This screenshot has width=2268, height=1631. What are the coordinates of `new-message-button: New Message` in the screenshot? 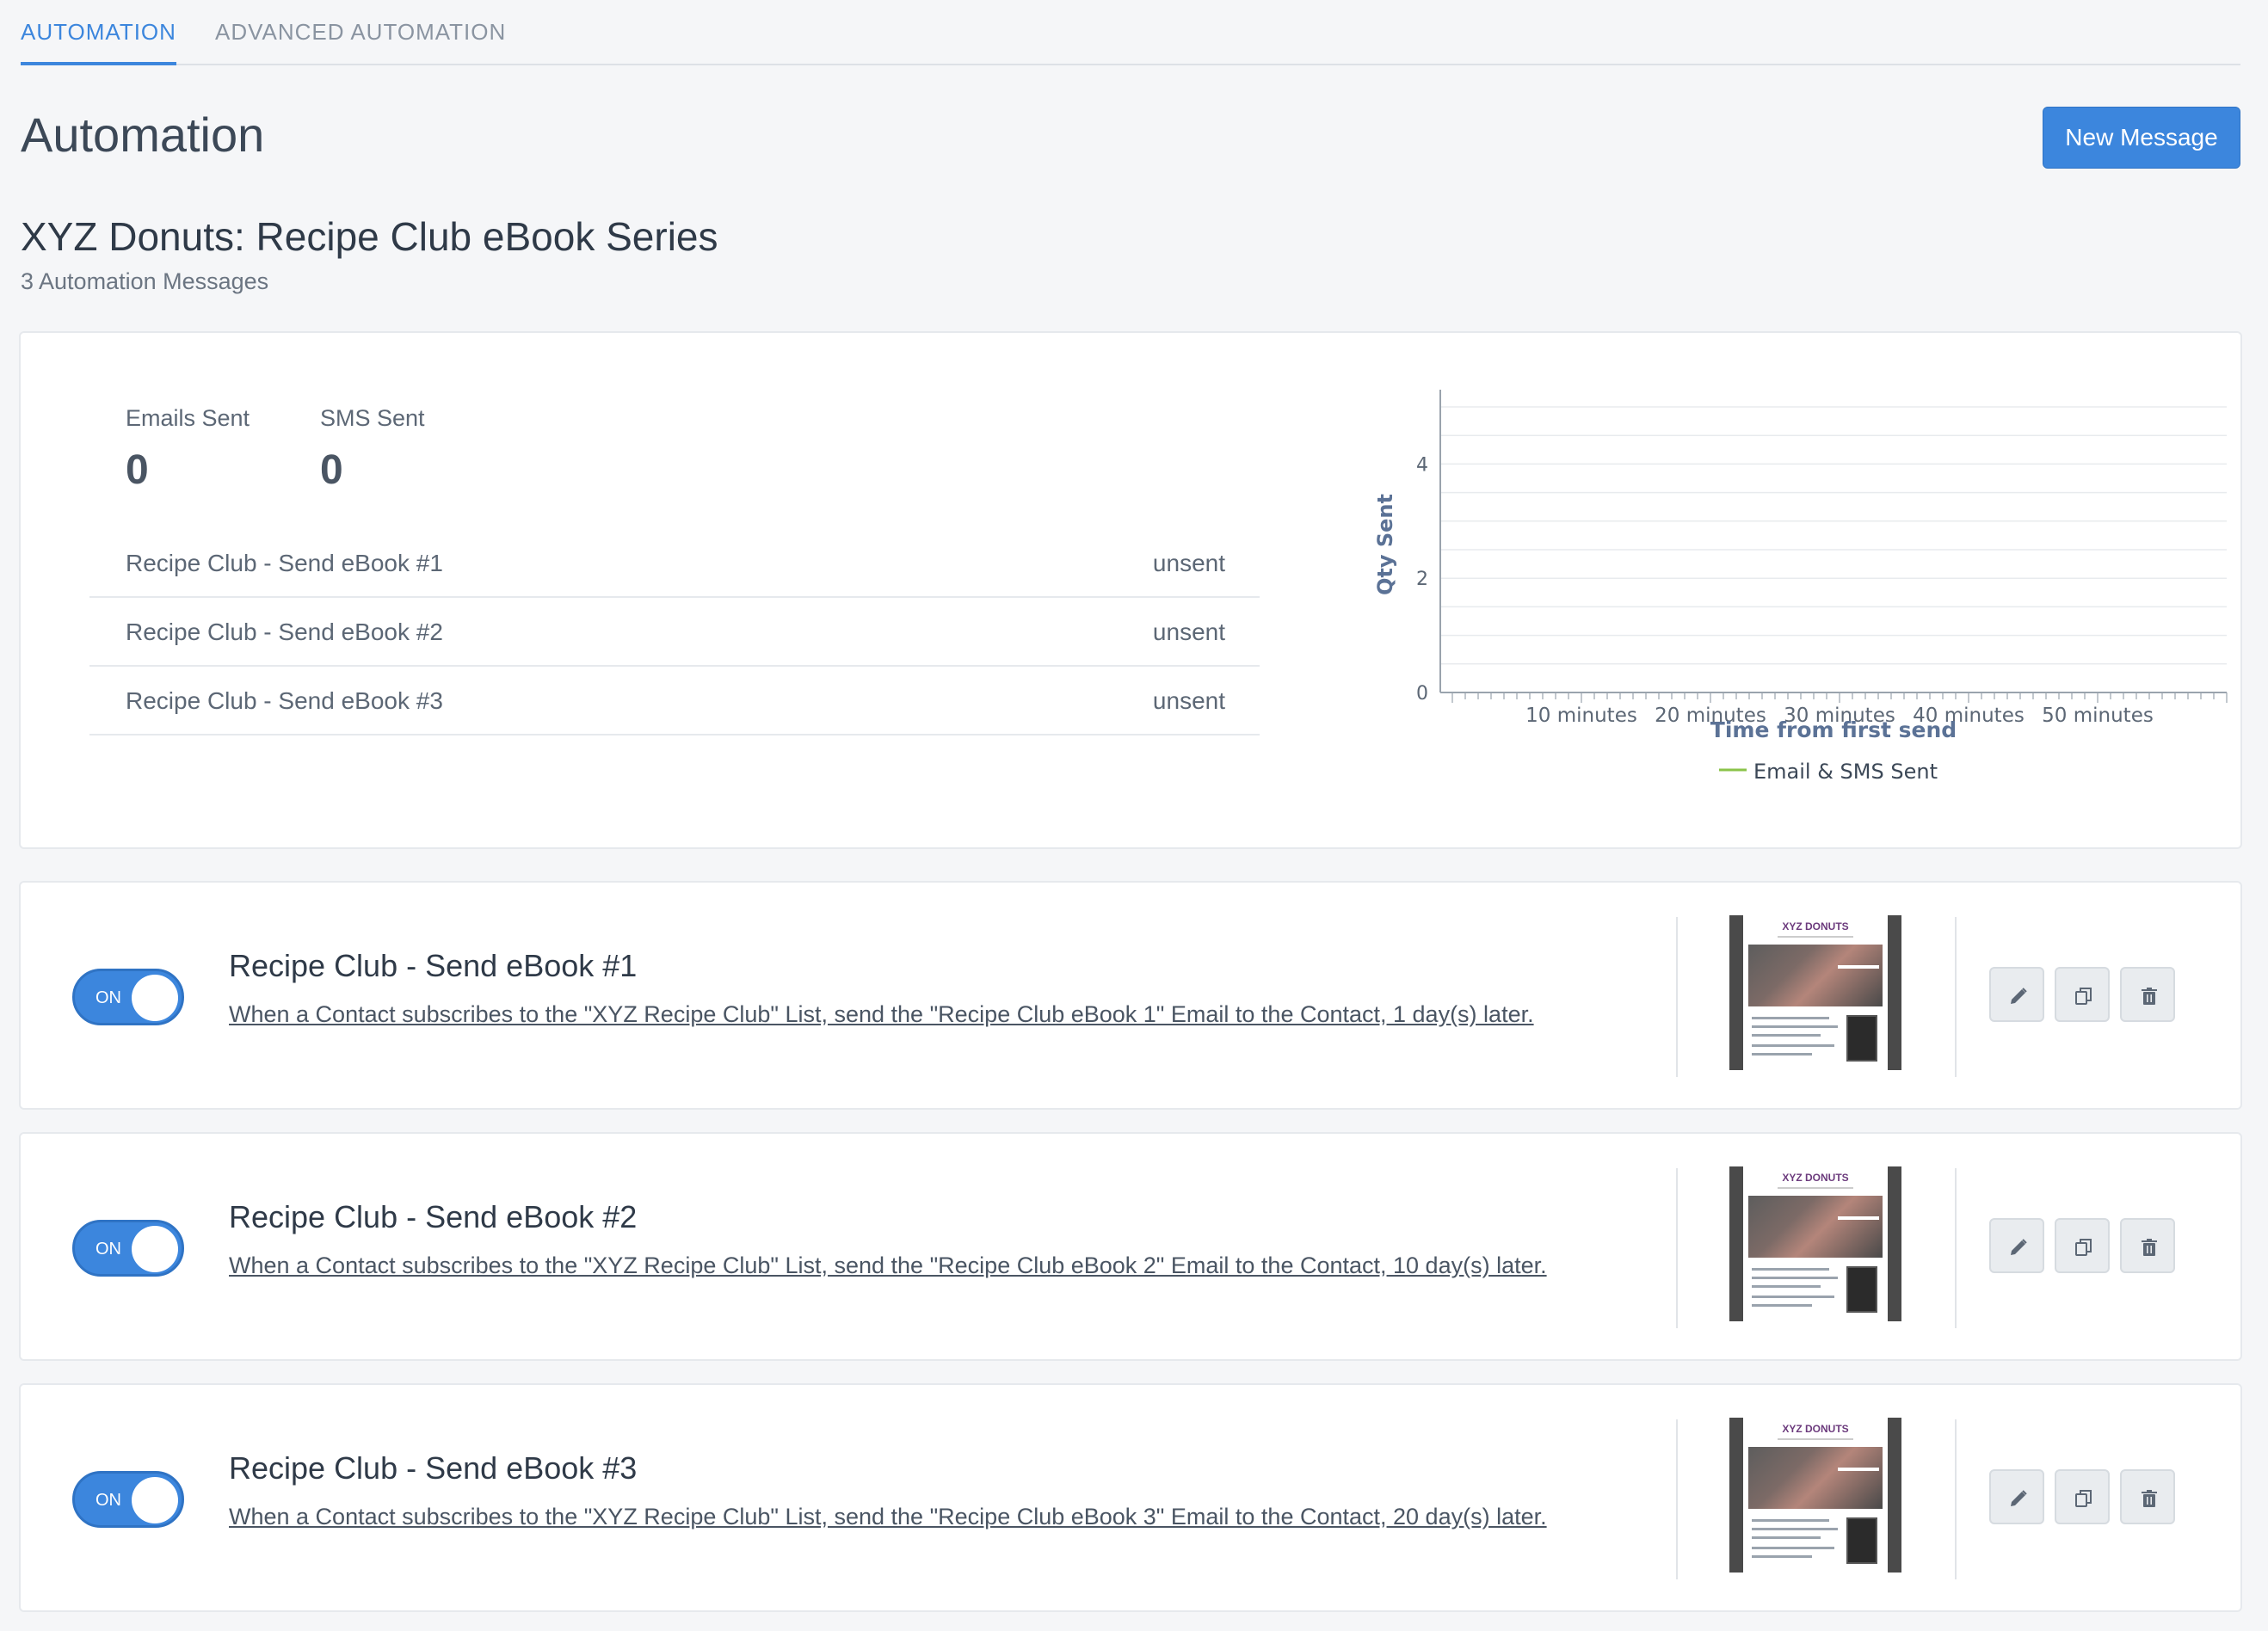 It's located at (2141, 138).